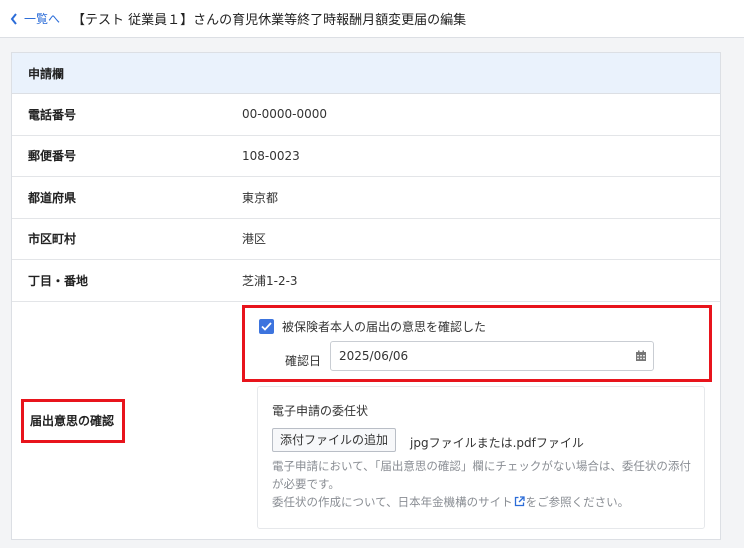 This screenshot has width=744, height=548. I want to click on add-attachment-button: 添付ファイルの追加, so click(334, 439).